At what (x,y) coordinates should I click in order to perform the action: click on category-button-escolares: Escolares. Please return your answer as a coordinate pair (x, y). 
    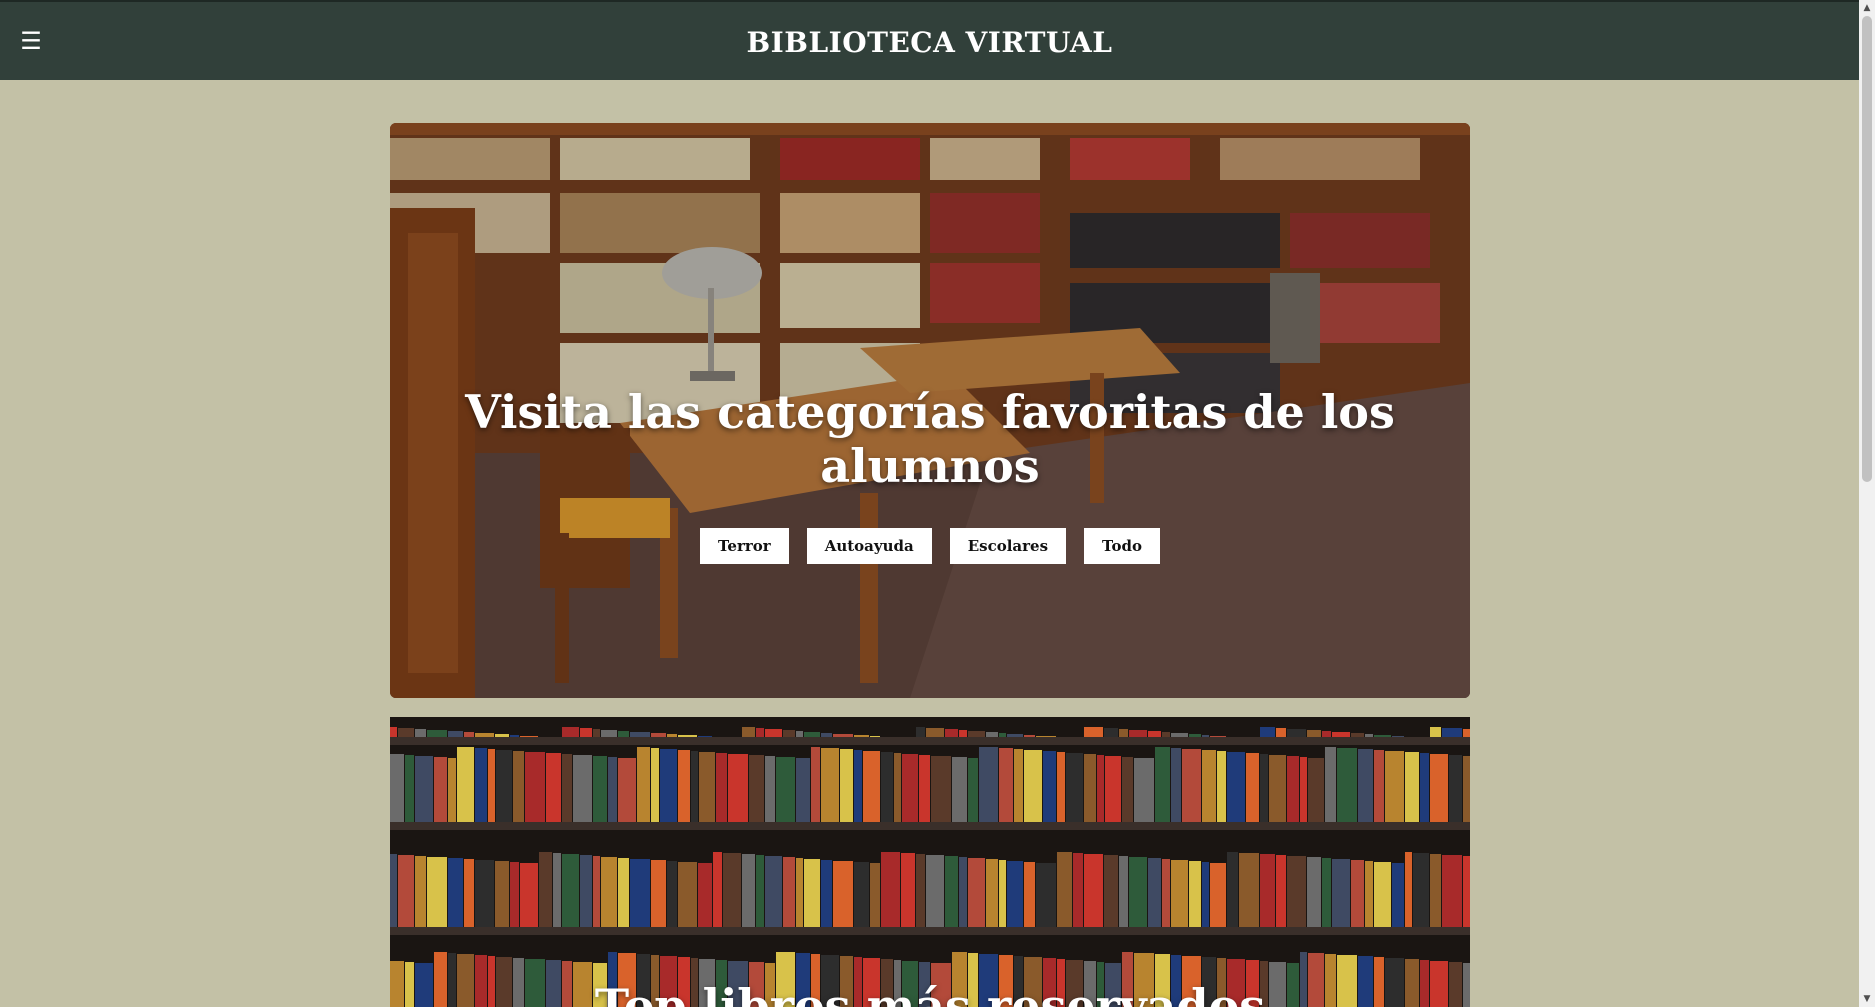
    Looking at the image, I should click on (1008, 546).